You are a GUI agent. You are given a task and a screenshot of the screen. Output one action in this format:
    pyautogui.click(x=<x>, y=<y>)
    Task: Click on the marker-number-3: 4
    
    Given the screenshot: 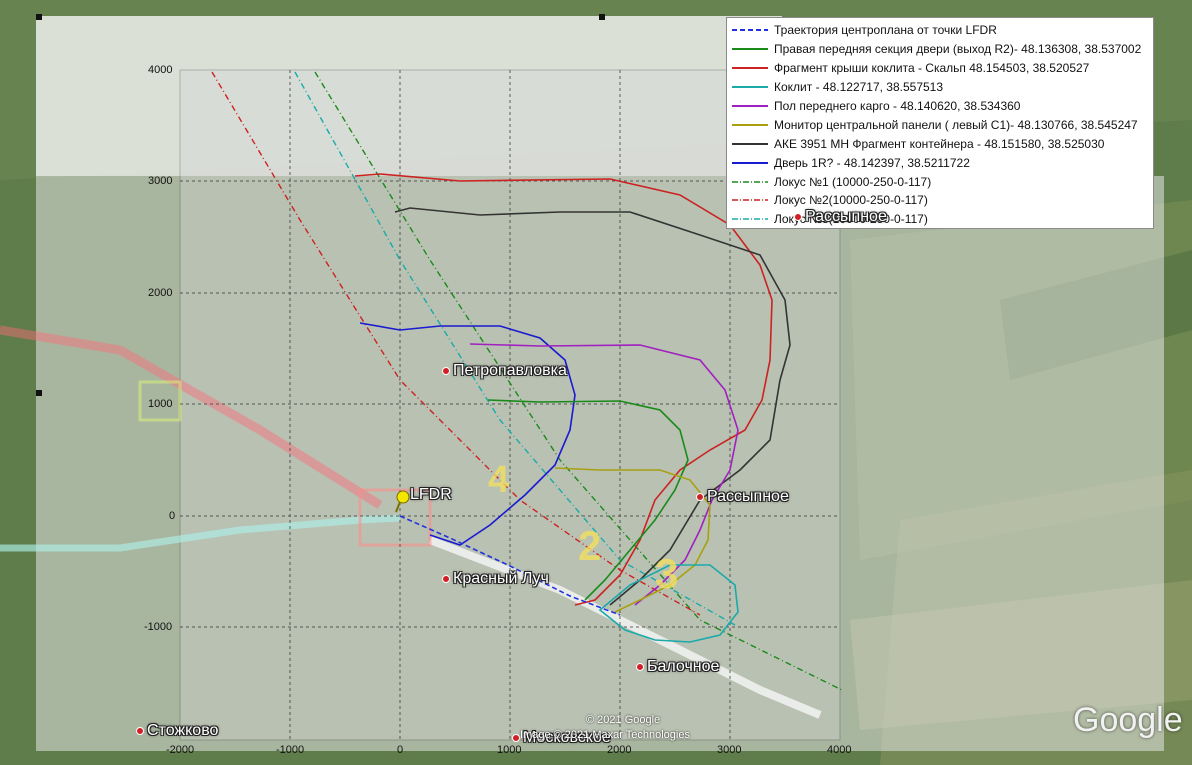 What is the action you would take?
    pyautogui.click(x=498, y=480)
    